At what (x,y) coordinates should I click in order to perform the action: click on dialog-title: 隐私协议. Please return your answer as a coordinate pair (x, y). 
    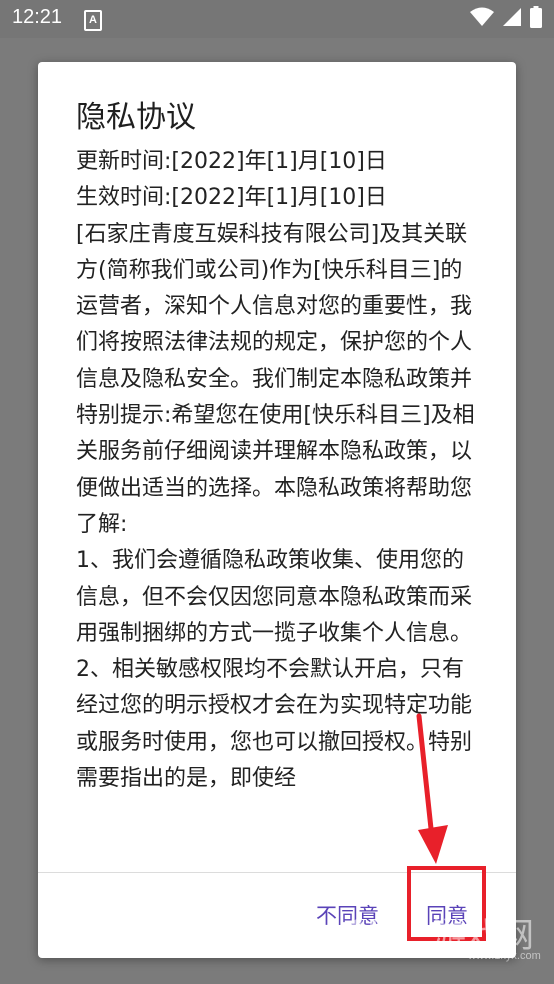
    Looking at the image, I should click on (136, 117).